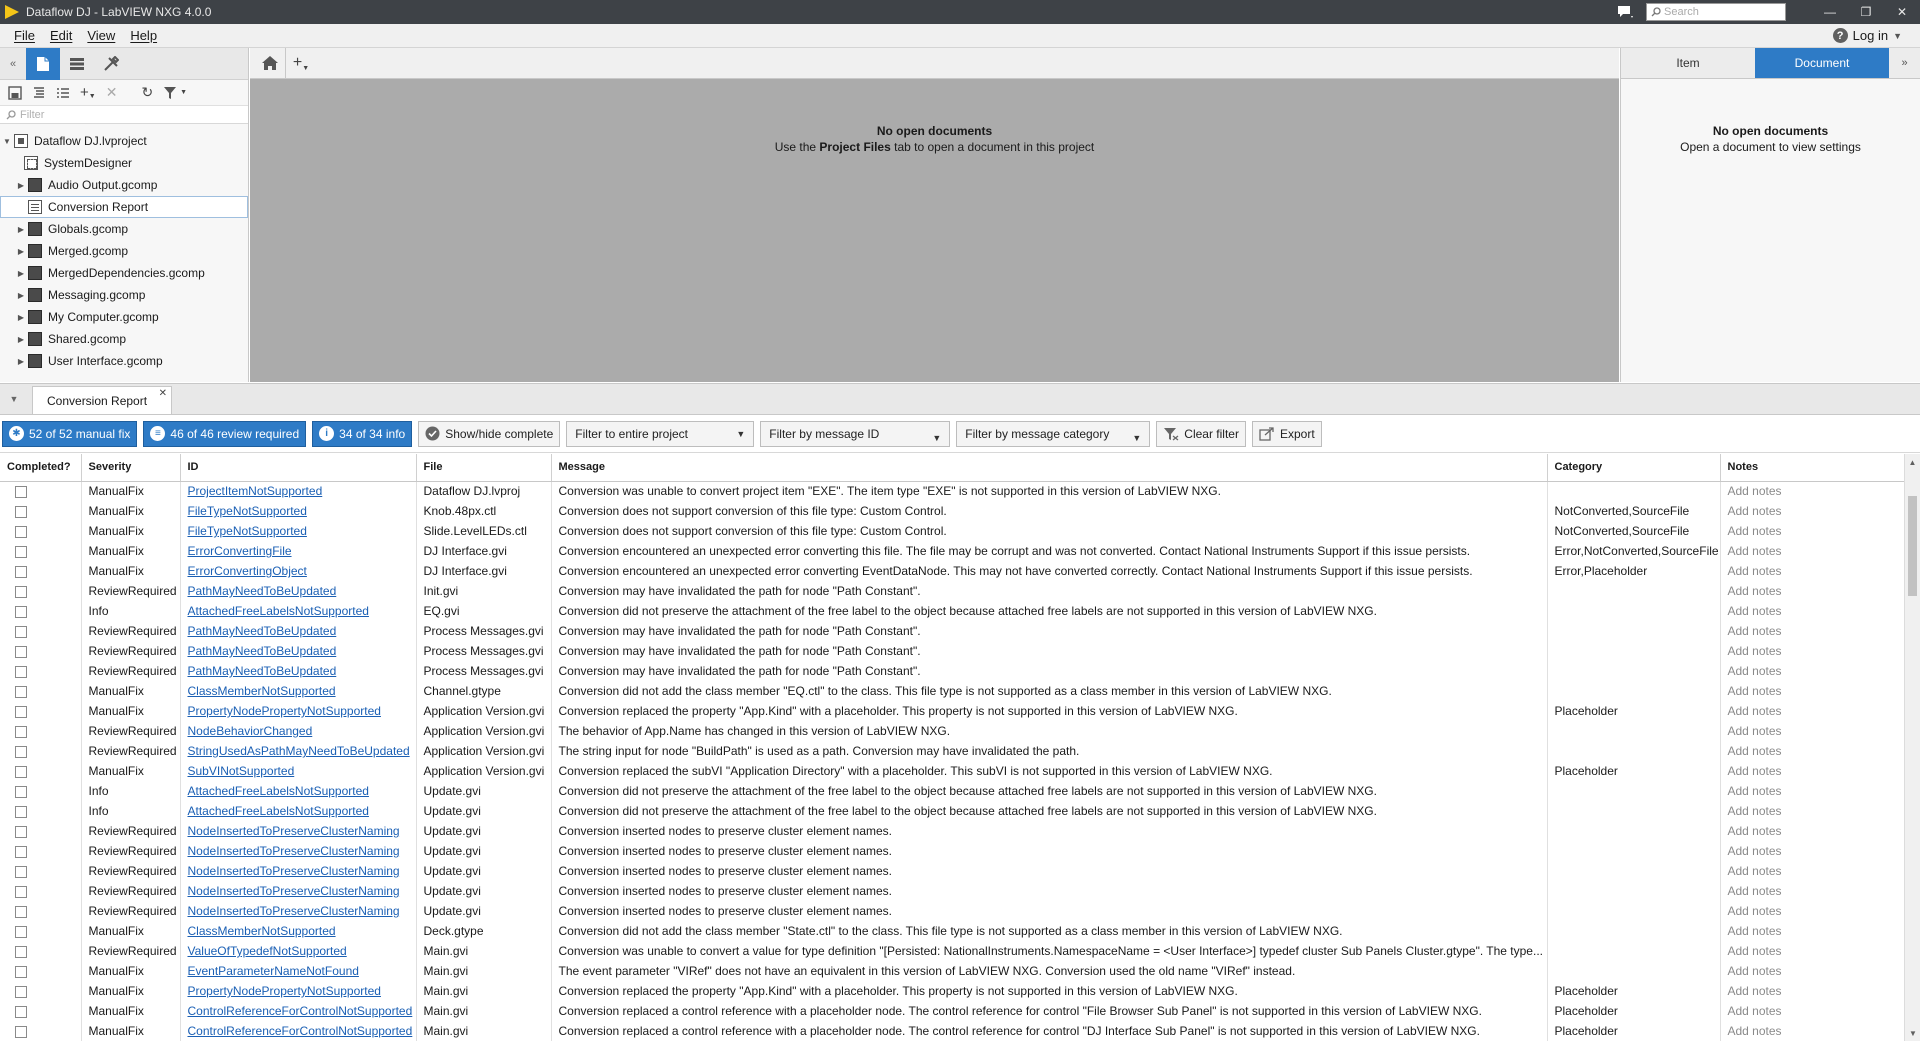  What do you see at coordinates (1688, 63) in the screenshot?
I see `tab-item: Item` at bounding box center [1688, 63].